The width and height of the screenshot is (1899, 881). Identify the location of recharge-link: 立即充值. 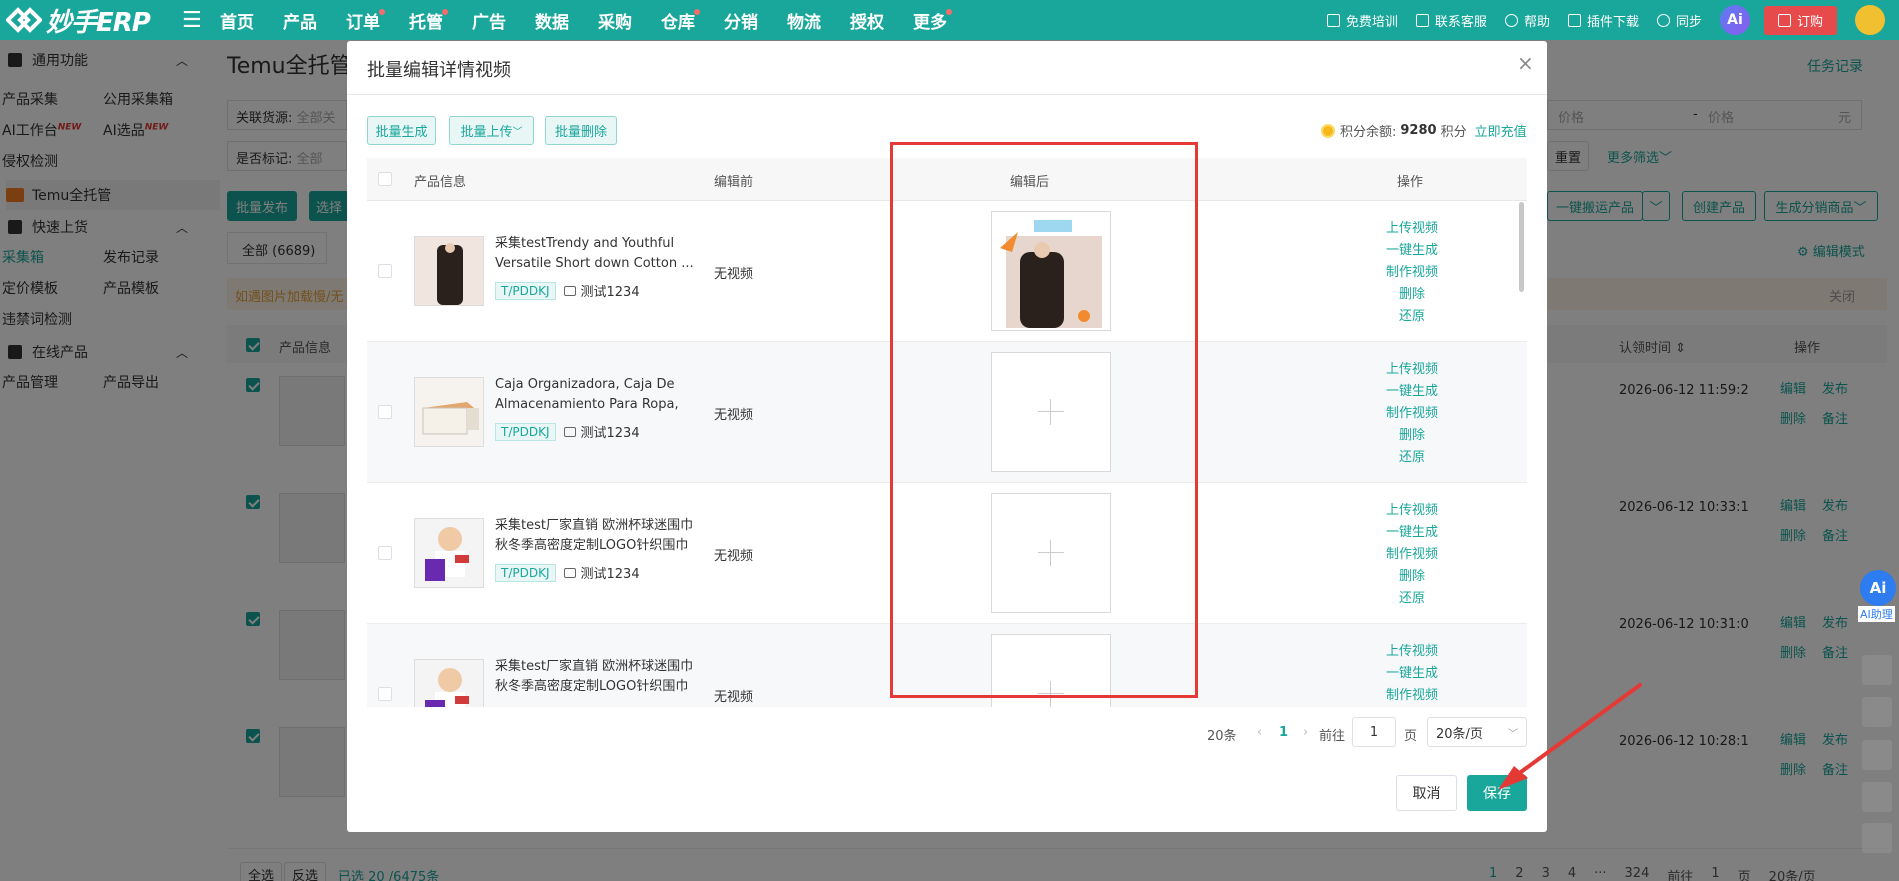
(1501, 130).